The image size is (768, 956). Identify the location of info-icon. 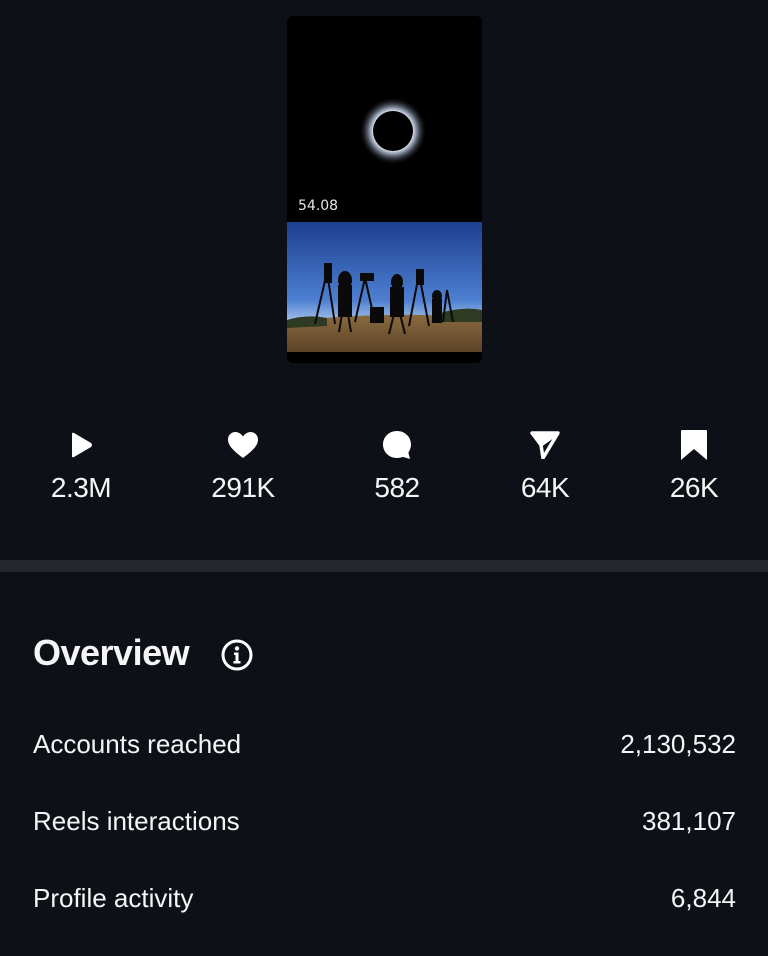
(237, 655).